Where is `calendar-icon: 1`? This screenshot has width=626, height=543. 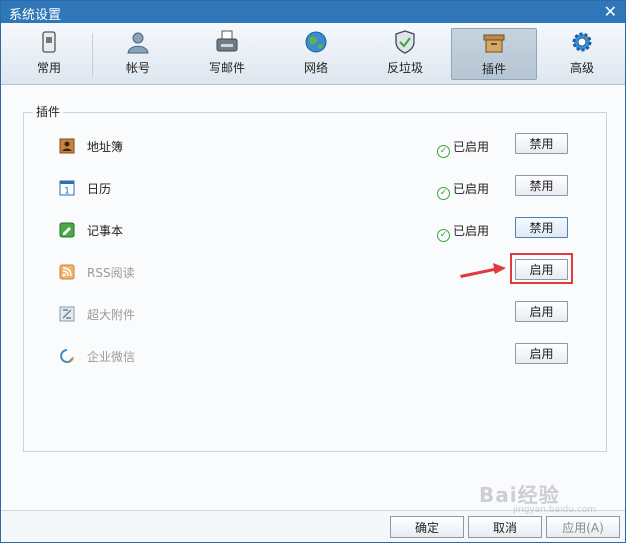
calendar-icon: 1 is located at coordinates (67, 188).